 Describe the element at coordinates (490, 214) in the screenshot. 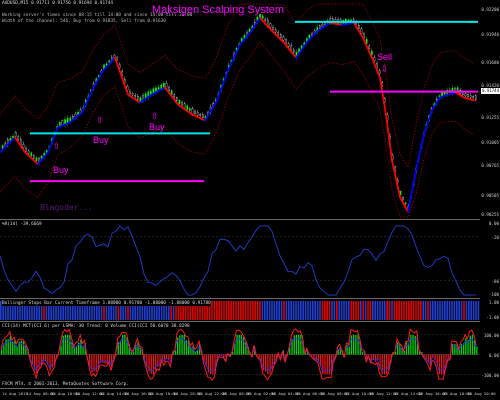

I see `price-level-label: 0.90255` at that location.